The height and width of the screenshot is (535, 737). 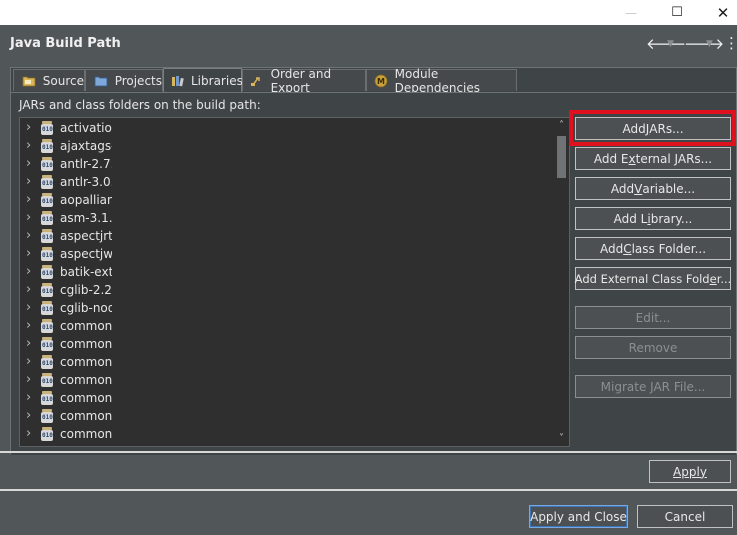 I want to click on tree-item: › 010 antlr-2.7.7, so click(x=285, y=164).